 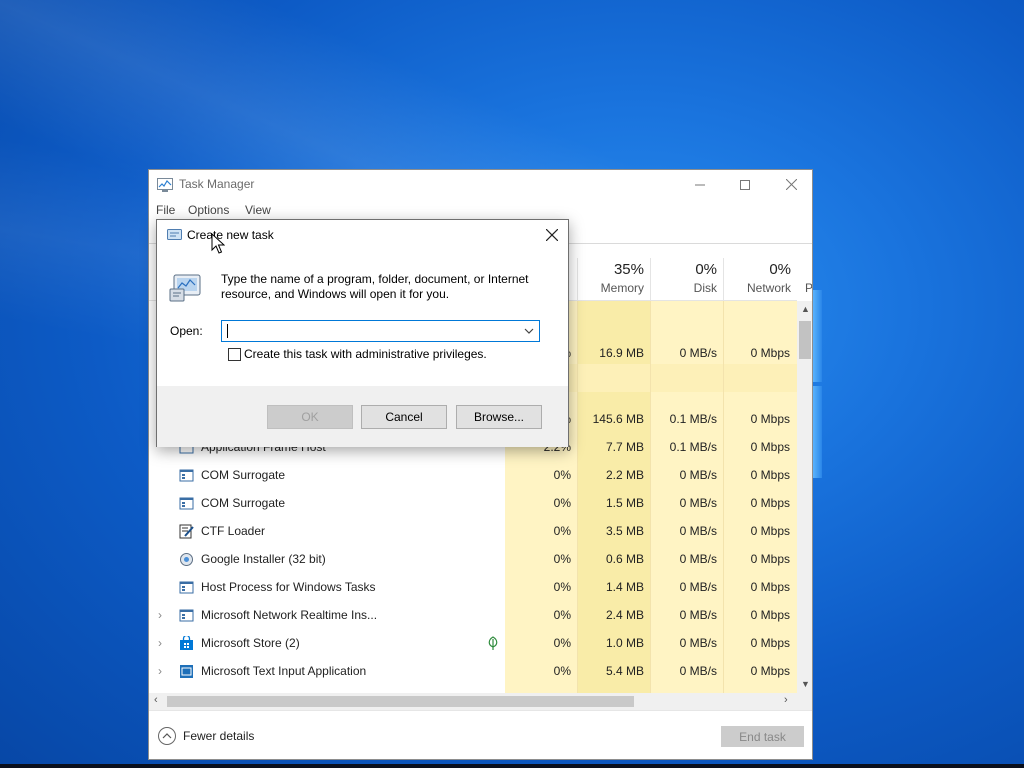 What do you see at coordinates (185, 288) in the screenshot?
I see `run-program-icon` at bounding box center [185, 288].